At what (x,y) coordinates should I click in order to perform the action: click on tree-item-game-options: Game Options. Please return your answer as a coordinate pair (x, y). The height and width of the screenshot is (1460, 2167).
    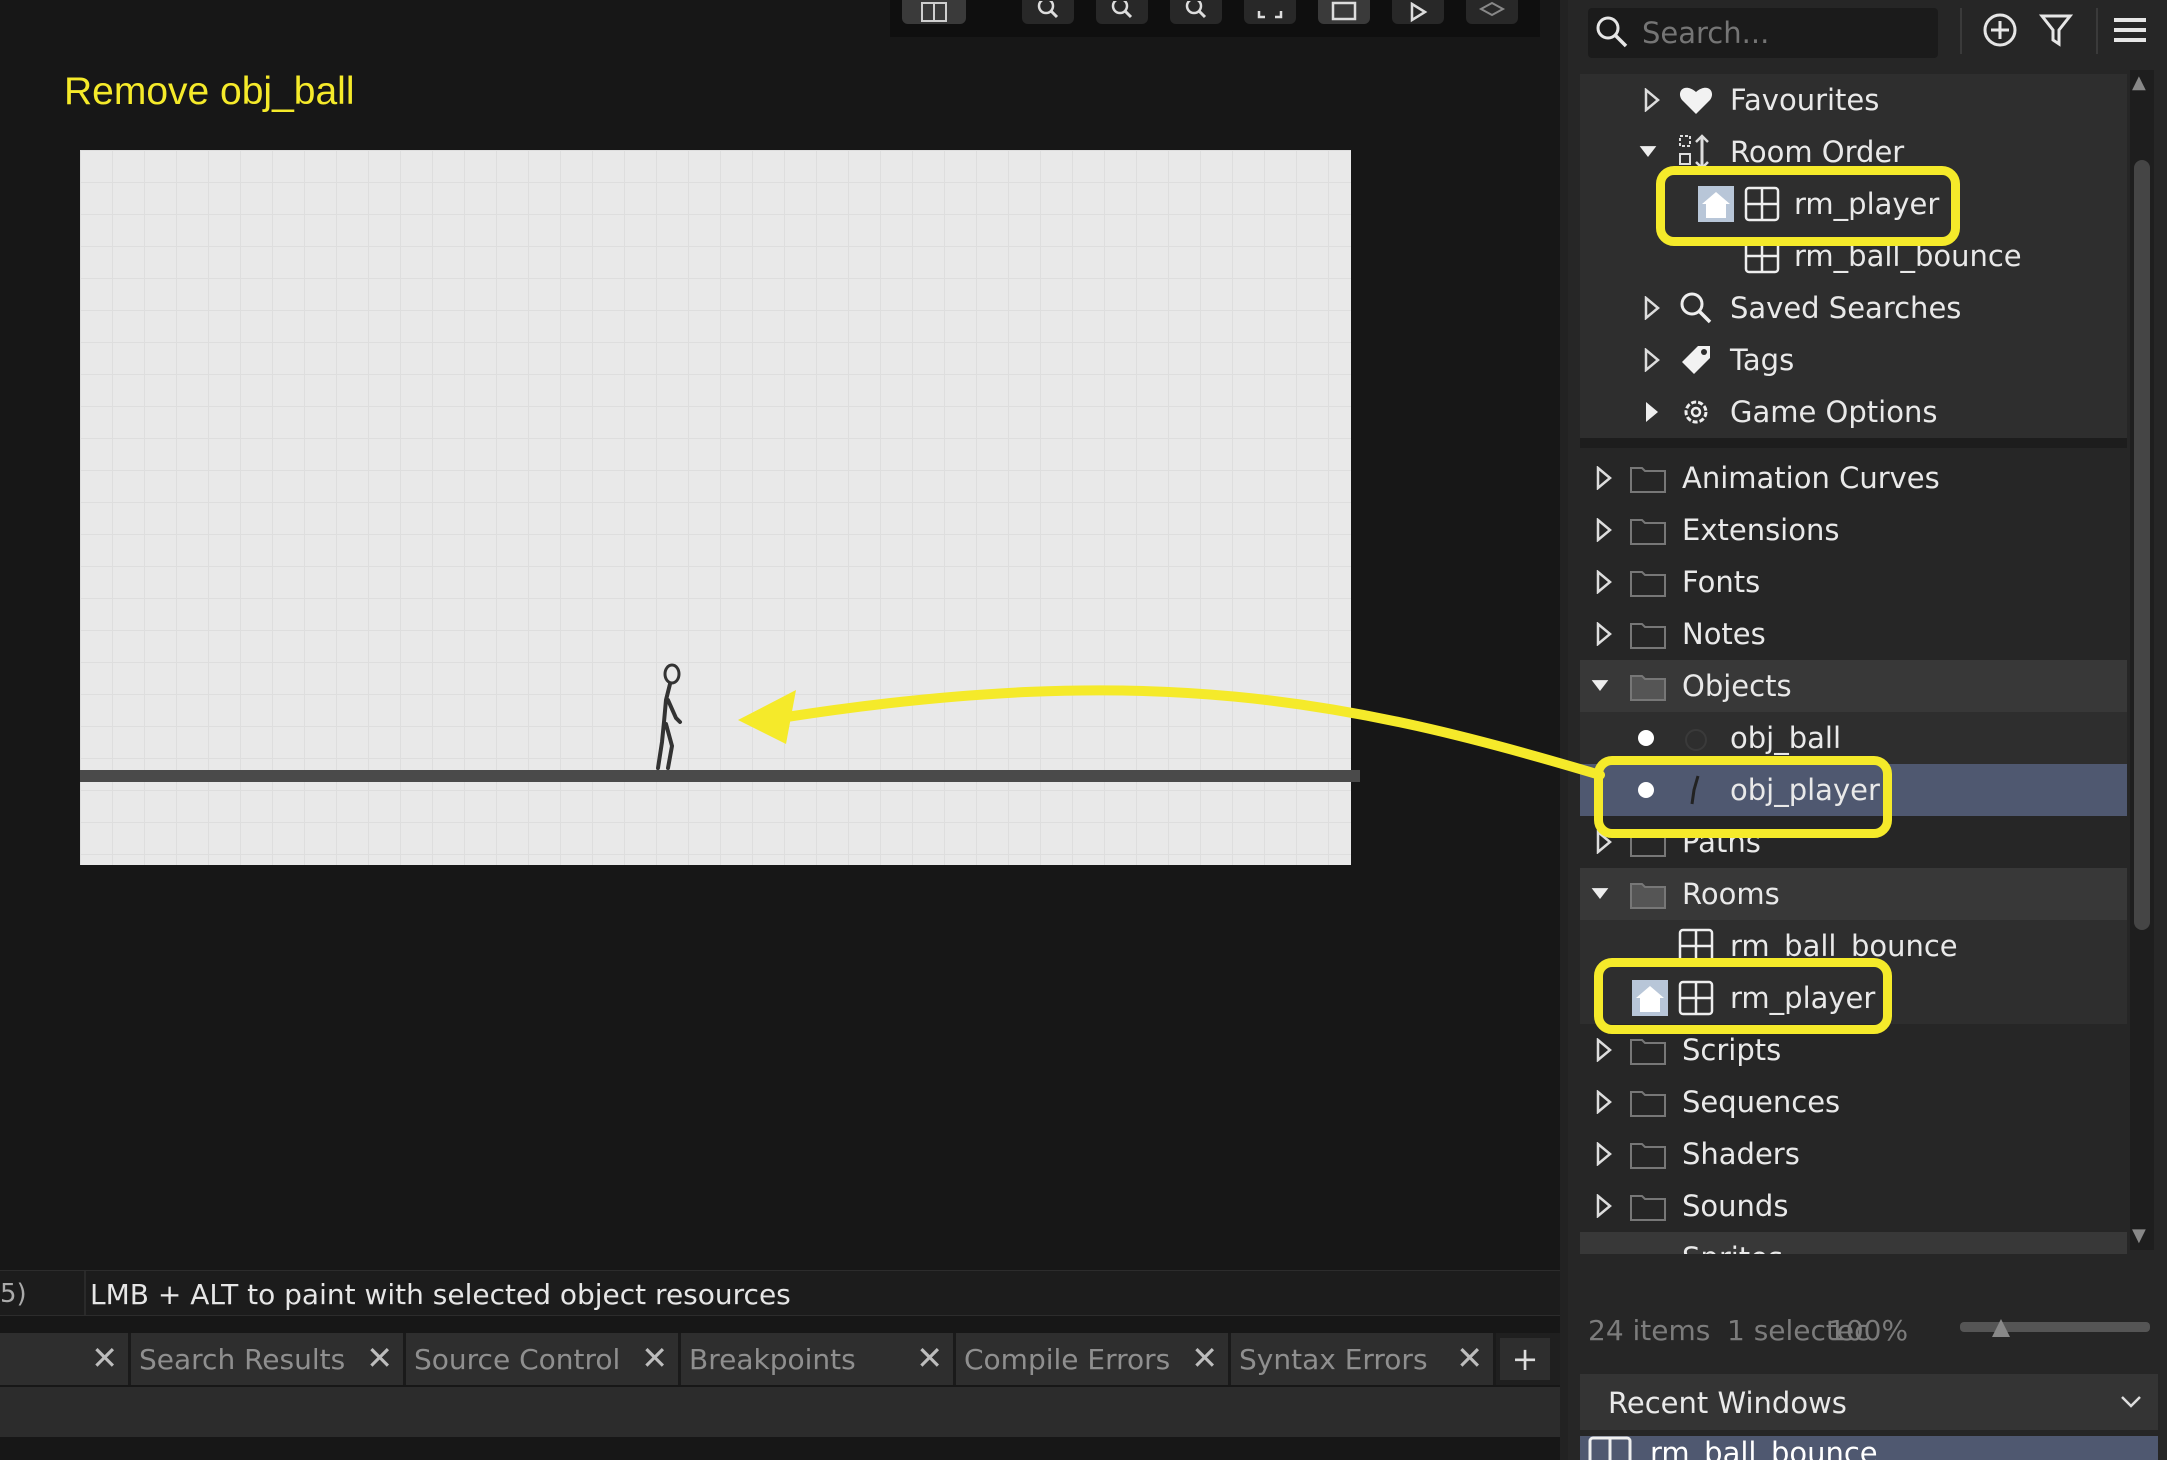
    Looking at the image, I should click on (1853, 412).